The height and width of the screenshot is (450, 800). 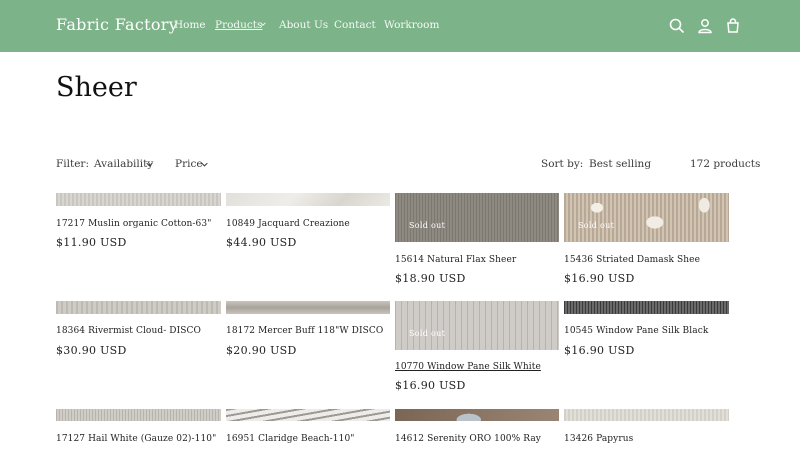 What do you see at coordinates (725, 164) in the screenshot?
I see `product-count: 172 products` at bounding box center [725, 164].